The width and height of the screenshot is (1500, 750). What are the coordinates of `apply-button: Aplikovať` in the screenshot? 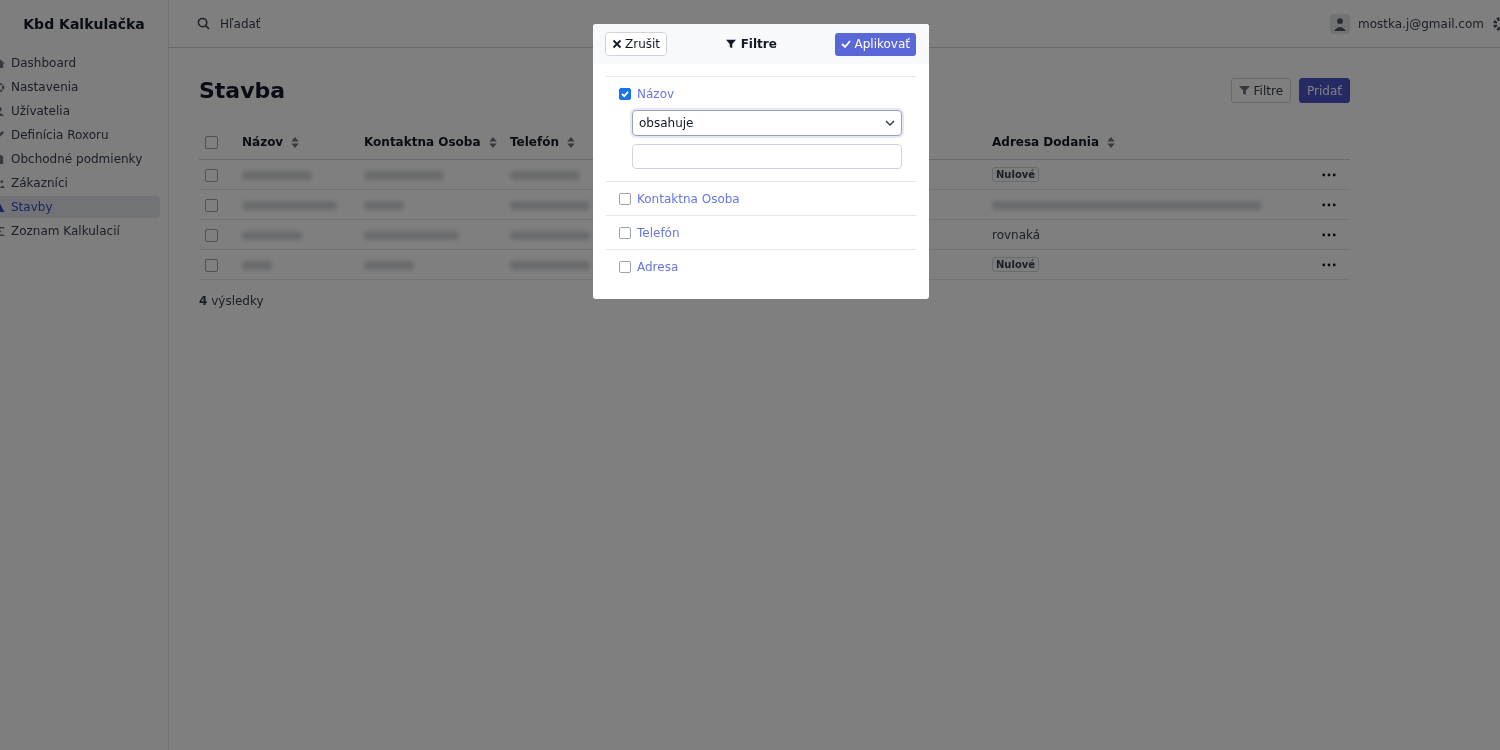 It's located at (875, 44).